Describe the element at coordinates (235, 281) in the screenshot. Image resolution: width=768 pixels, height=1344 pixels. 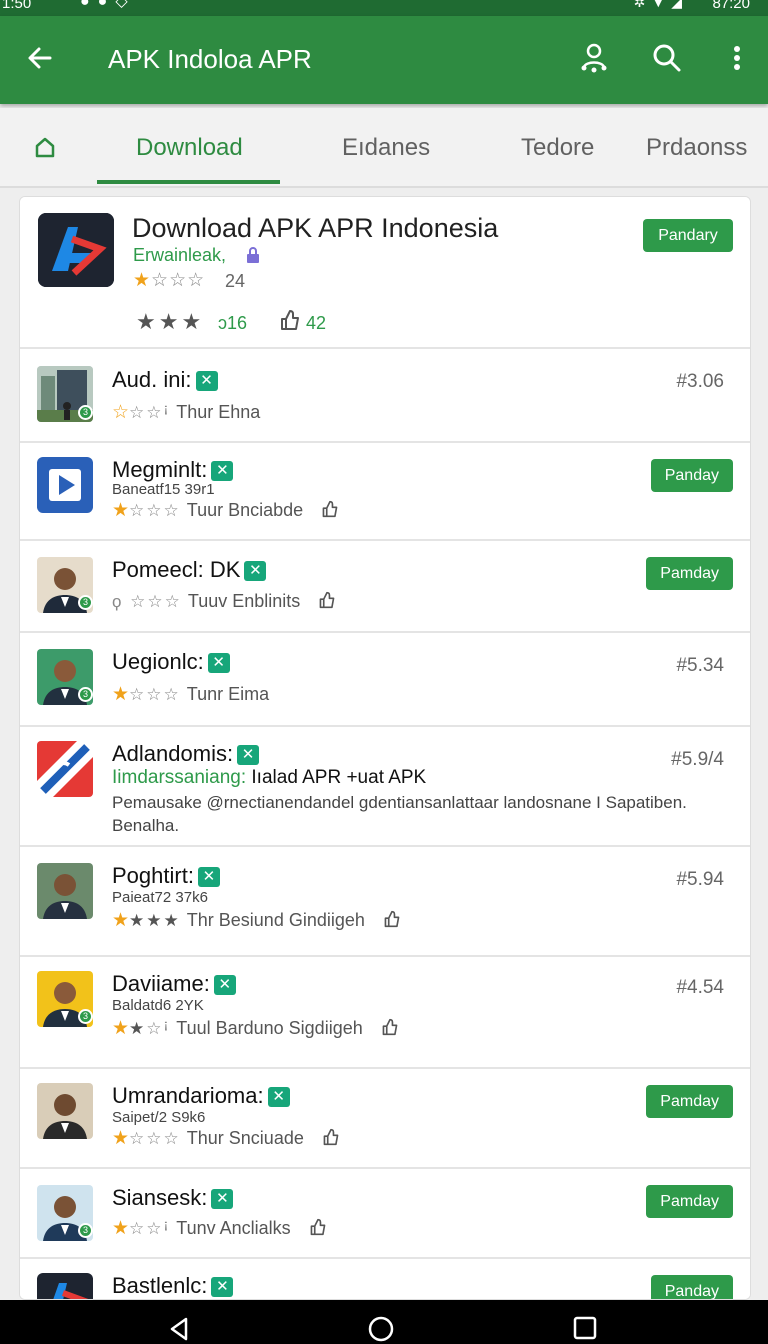
I see `featured-rating-value: 24` at that location.